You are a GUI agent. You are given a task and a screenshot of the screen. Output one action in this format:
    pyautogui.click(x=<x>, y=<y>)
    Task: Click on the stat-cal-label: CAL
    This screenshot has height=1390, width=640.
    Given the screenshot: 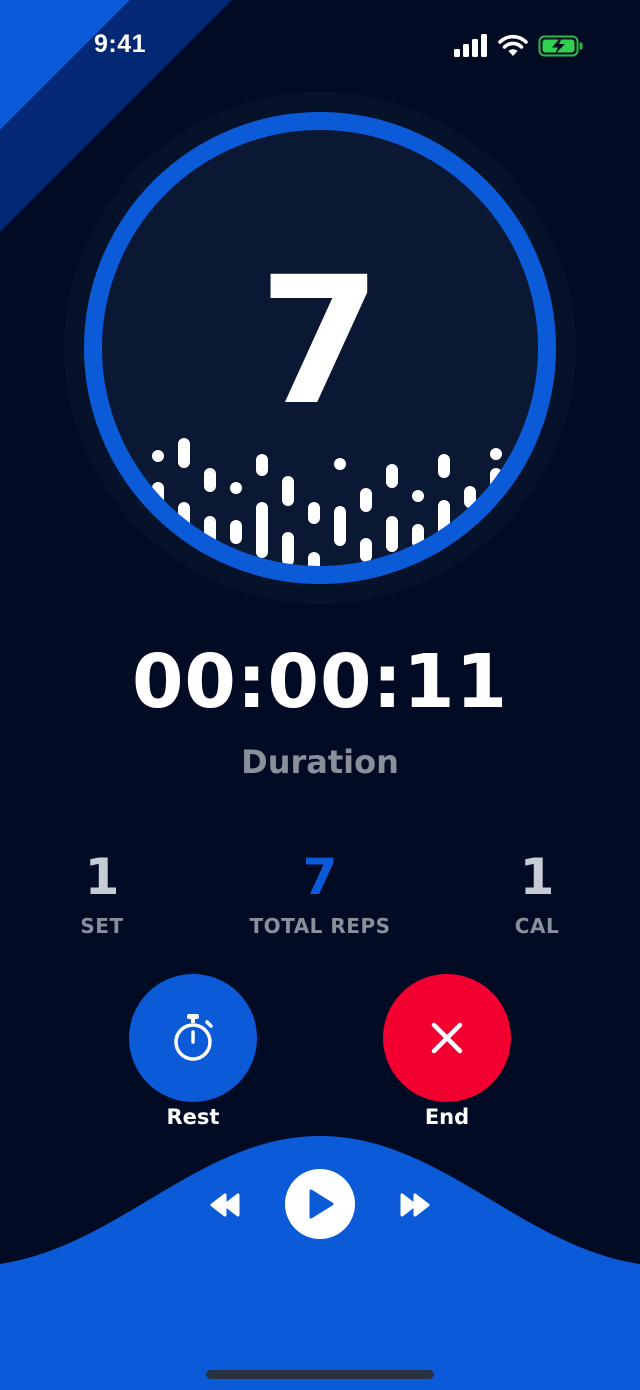 What is the action you would take?
    pyautogui.click(x=537, y=926)
    